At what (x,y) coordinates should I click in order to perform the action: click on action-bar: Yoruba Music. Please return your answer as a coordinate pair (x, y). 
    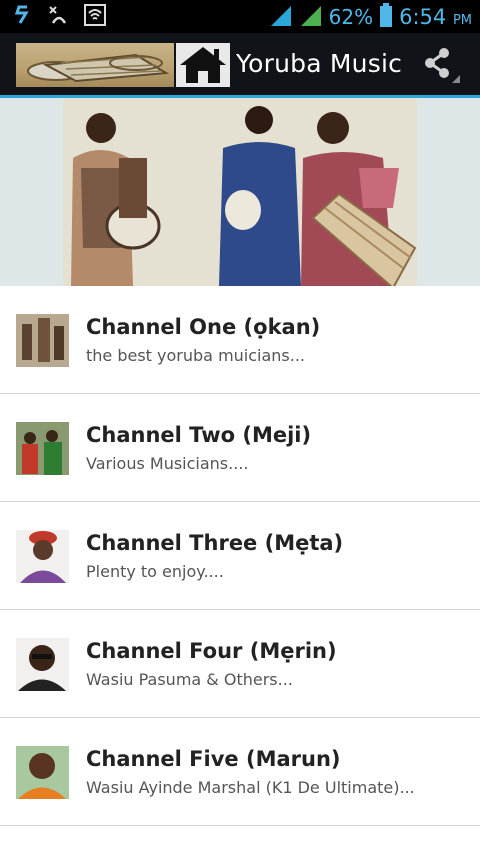
    Looking at the image, I should click on (240, 65).